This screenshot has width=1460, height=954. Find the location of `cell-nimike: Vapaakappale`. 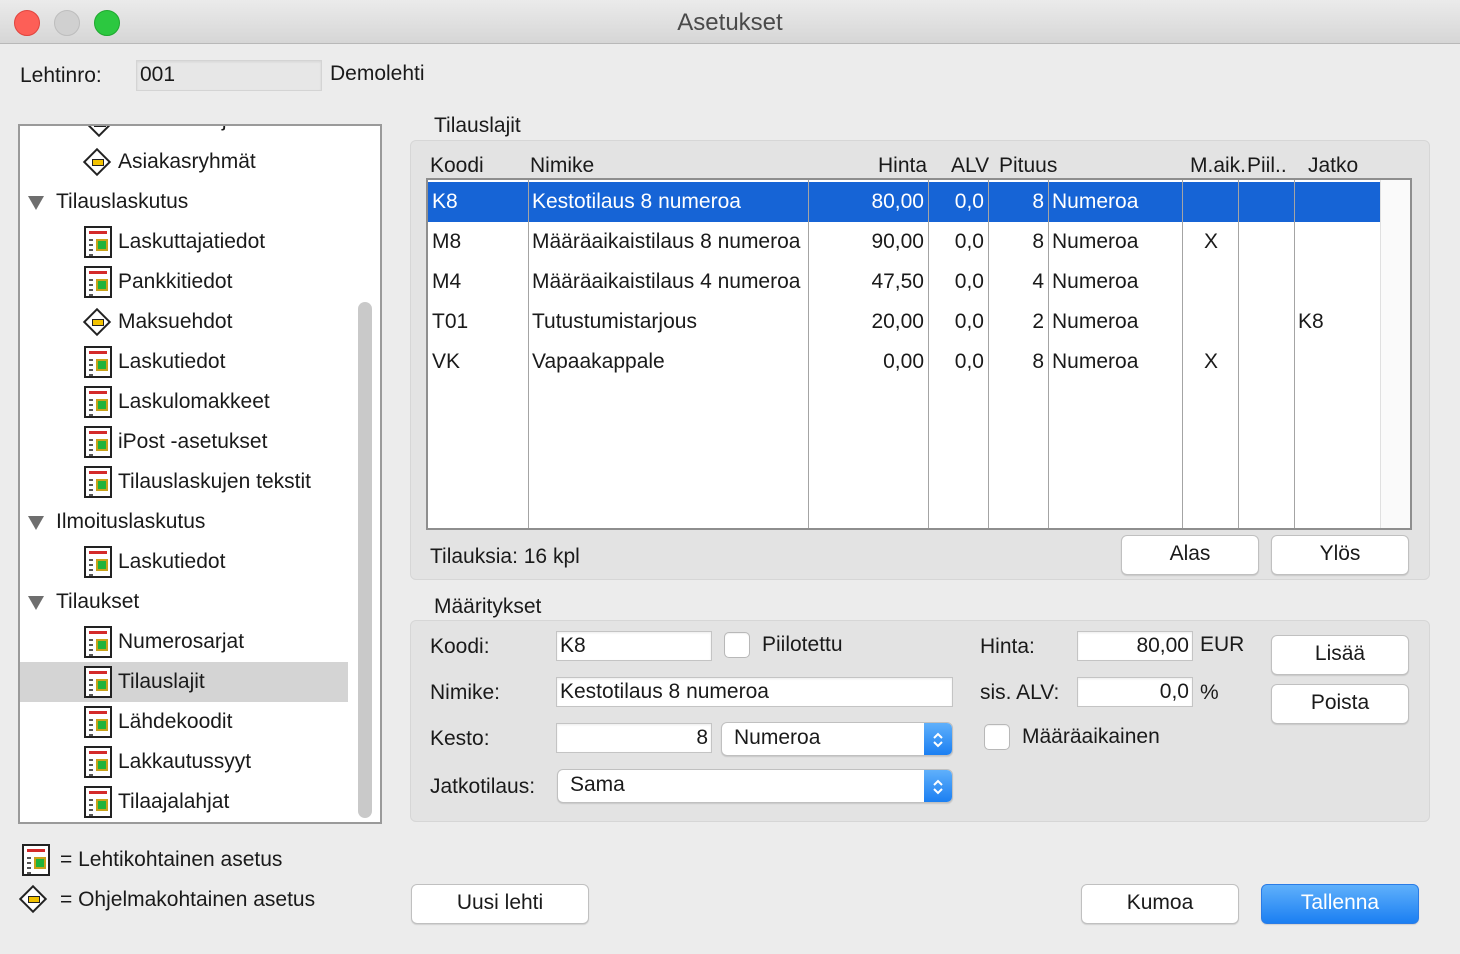

cell-nimike: Vapaakappale is located at coordinates (598, 361).